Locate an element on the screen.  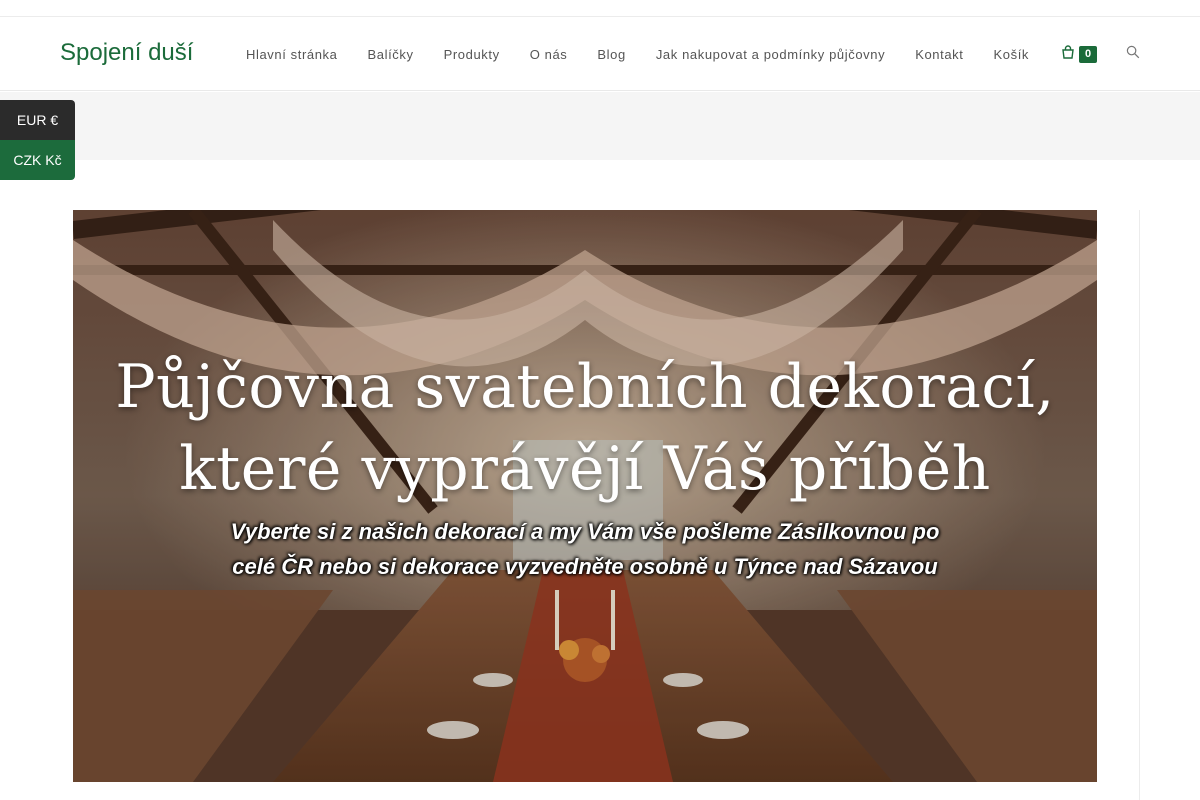
nav-item-cart: Košík is located at coordinates (1012, 54).